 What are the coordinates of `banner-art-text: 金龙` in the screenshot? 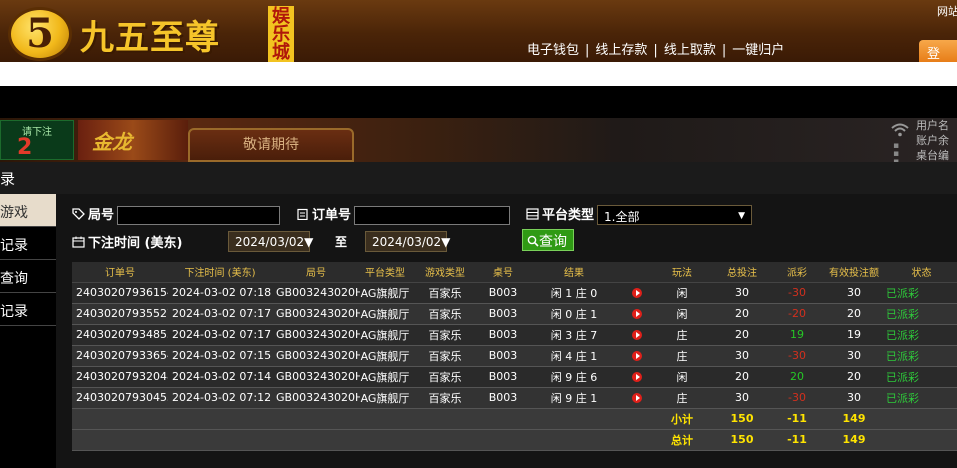 It's located at (112, 142).